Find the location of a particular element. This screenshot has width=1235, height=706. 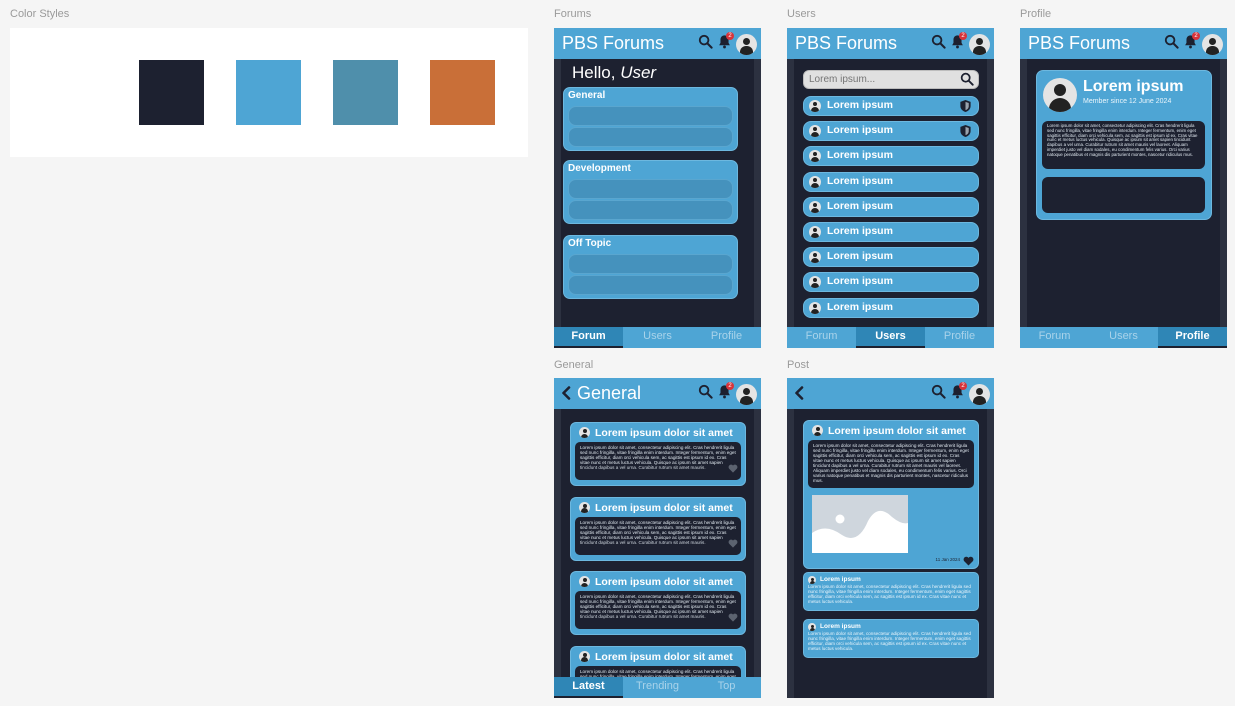

section-label-general: General is located at coordinates (574, 365).